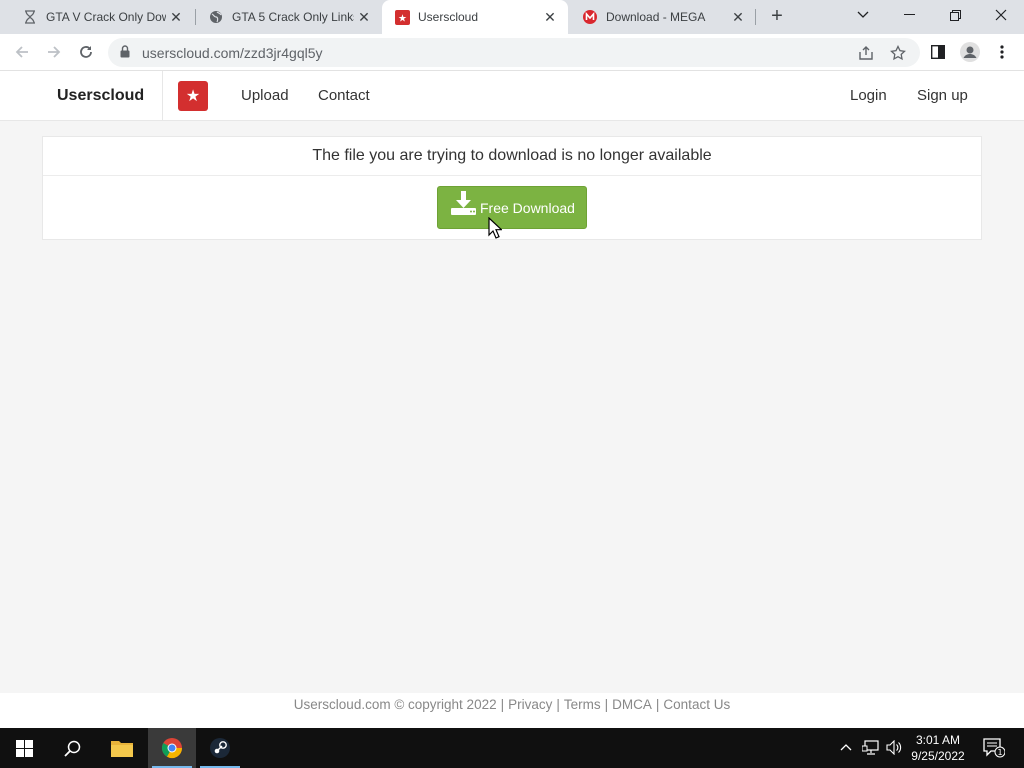 The image size is (1024, 768). I want to click on userscloud-logo-icon: ★, so click(193, 96).